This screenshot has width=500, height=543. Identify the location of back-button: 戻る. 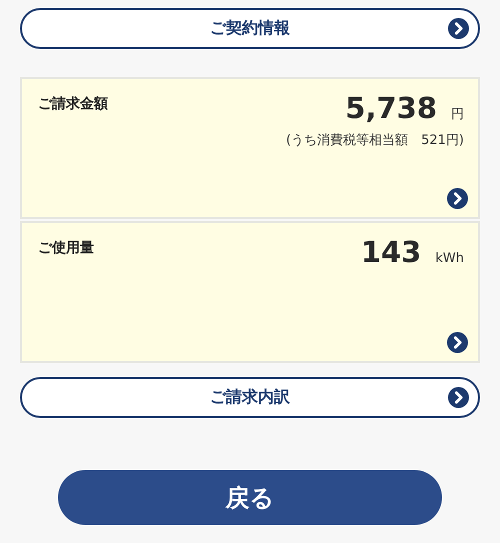
(250, 497).